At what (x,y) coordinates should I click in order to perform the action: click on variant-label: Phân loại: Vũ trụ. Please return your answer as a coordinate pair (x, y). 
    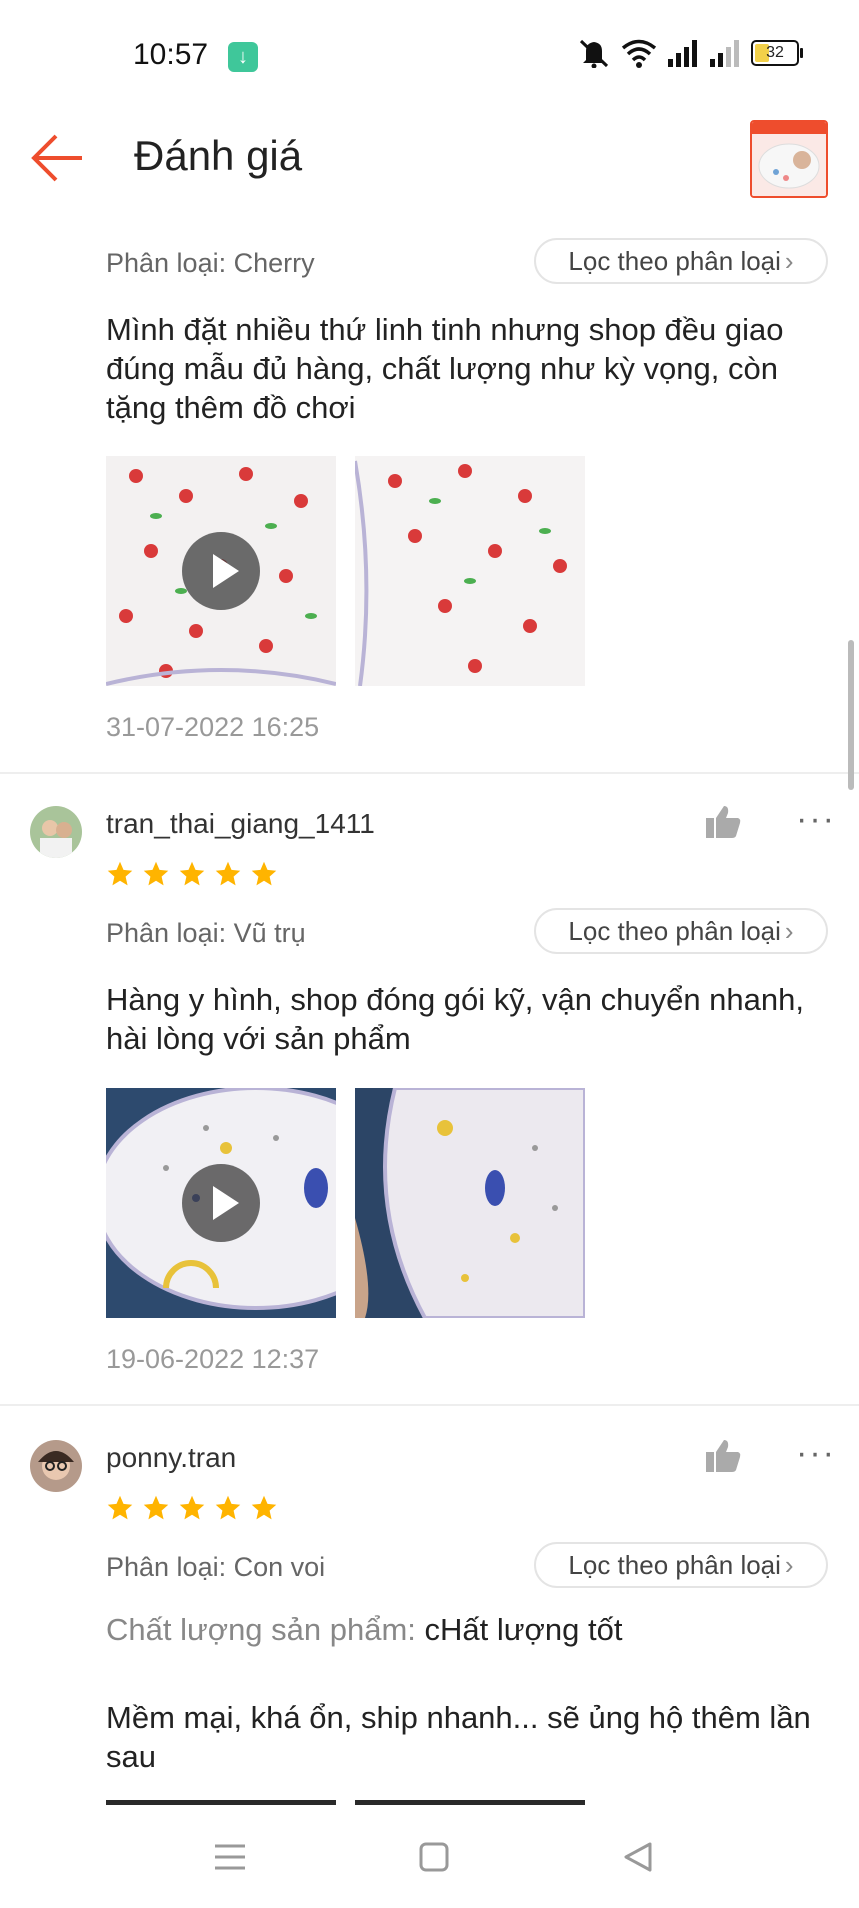
    Looking at the image, I should click on (206, 933).